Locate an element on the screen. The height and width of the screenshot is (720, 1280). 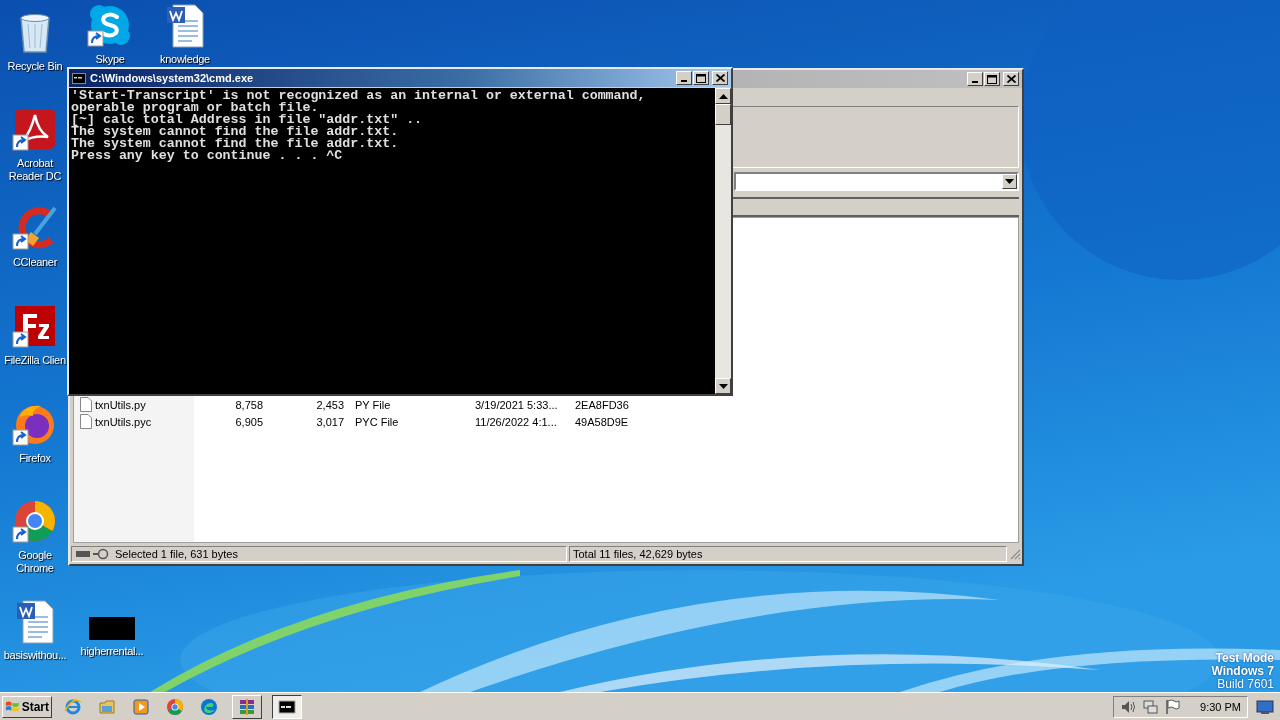
minimize-button is located at coordinates (684, 78).